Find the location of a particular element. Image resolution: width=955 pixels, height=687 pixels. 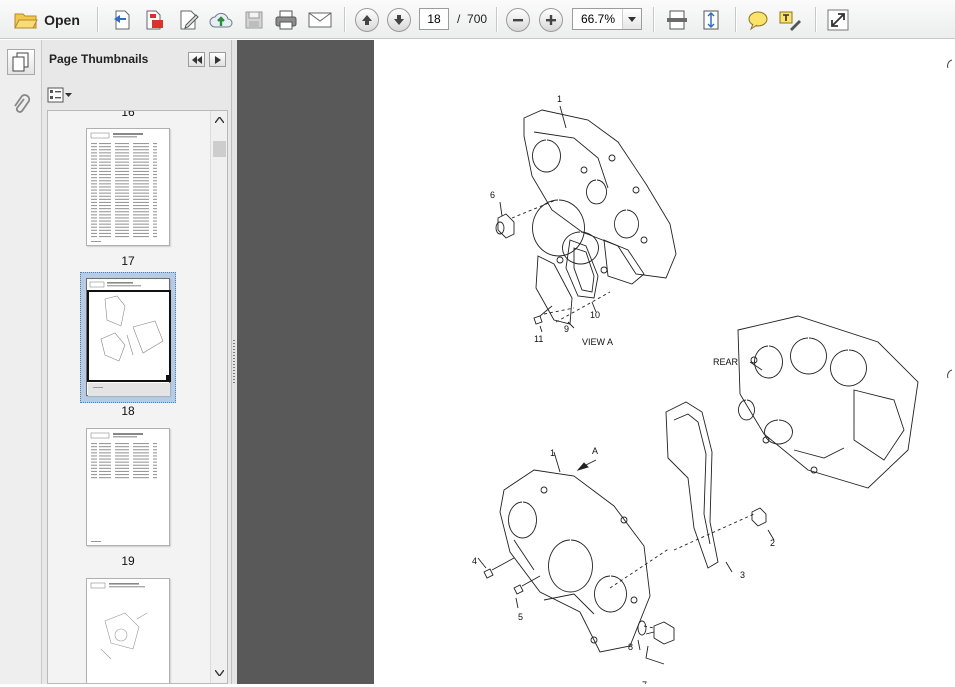

panel-menu-button is located at coordinates (217, 59).